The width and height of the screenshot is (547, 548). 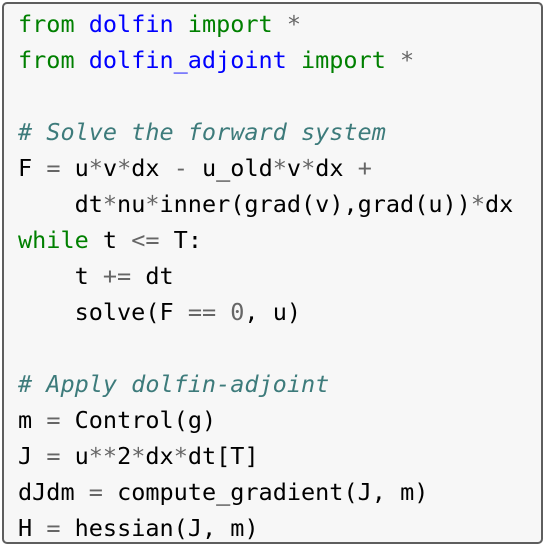 What do you see at coordinates (230, 492) in the screenshot?
I see `identifier-token: compute_gradient` at bounding box center [230, 492].